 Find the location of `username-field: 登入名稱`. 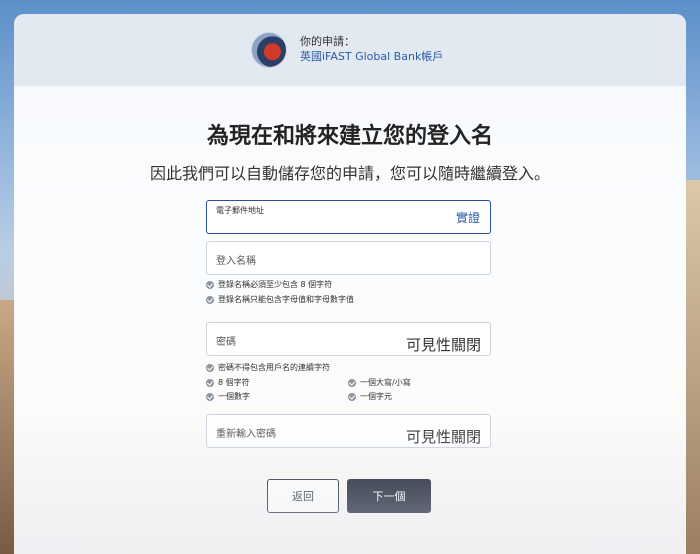

username-field: 登入名稱 is located at coordinates (348, 258).